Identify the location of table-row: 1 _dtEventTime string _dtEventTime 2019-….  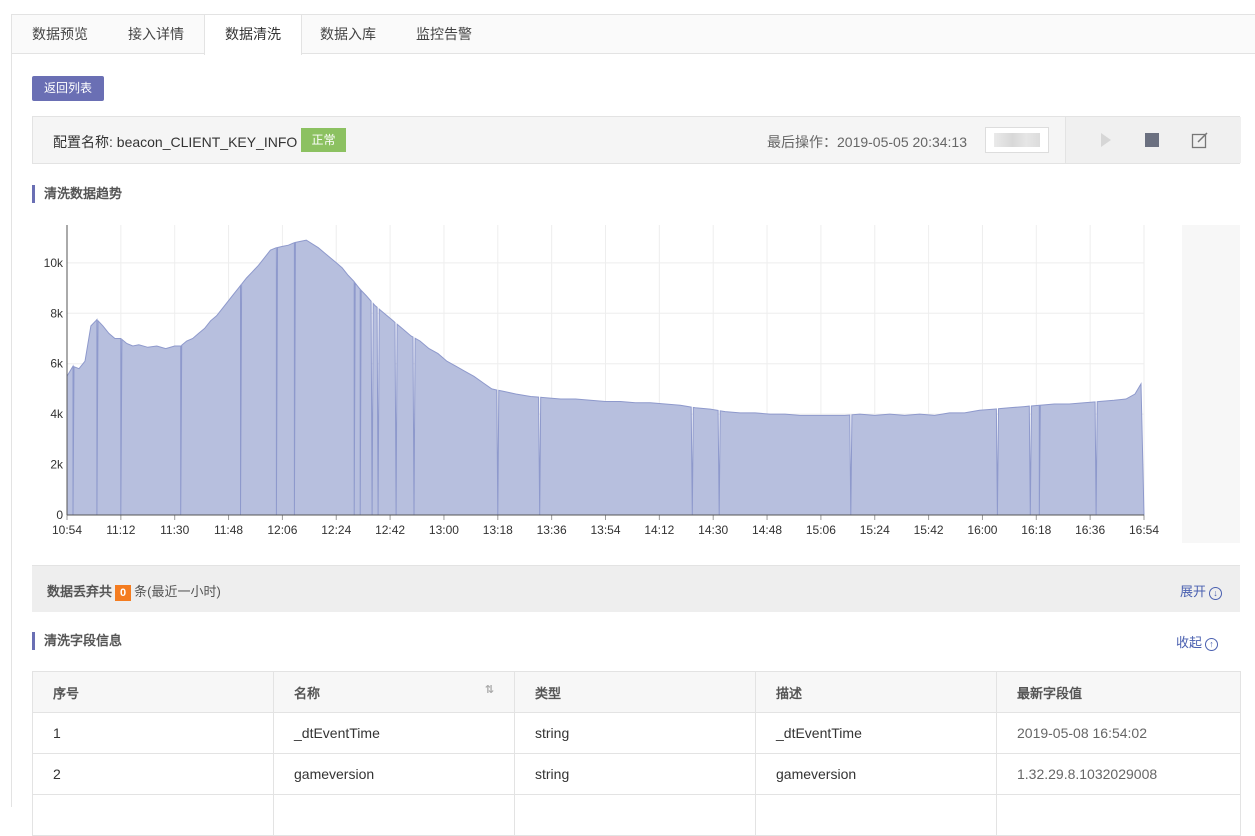
(636, 733).